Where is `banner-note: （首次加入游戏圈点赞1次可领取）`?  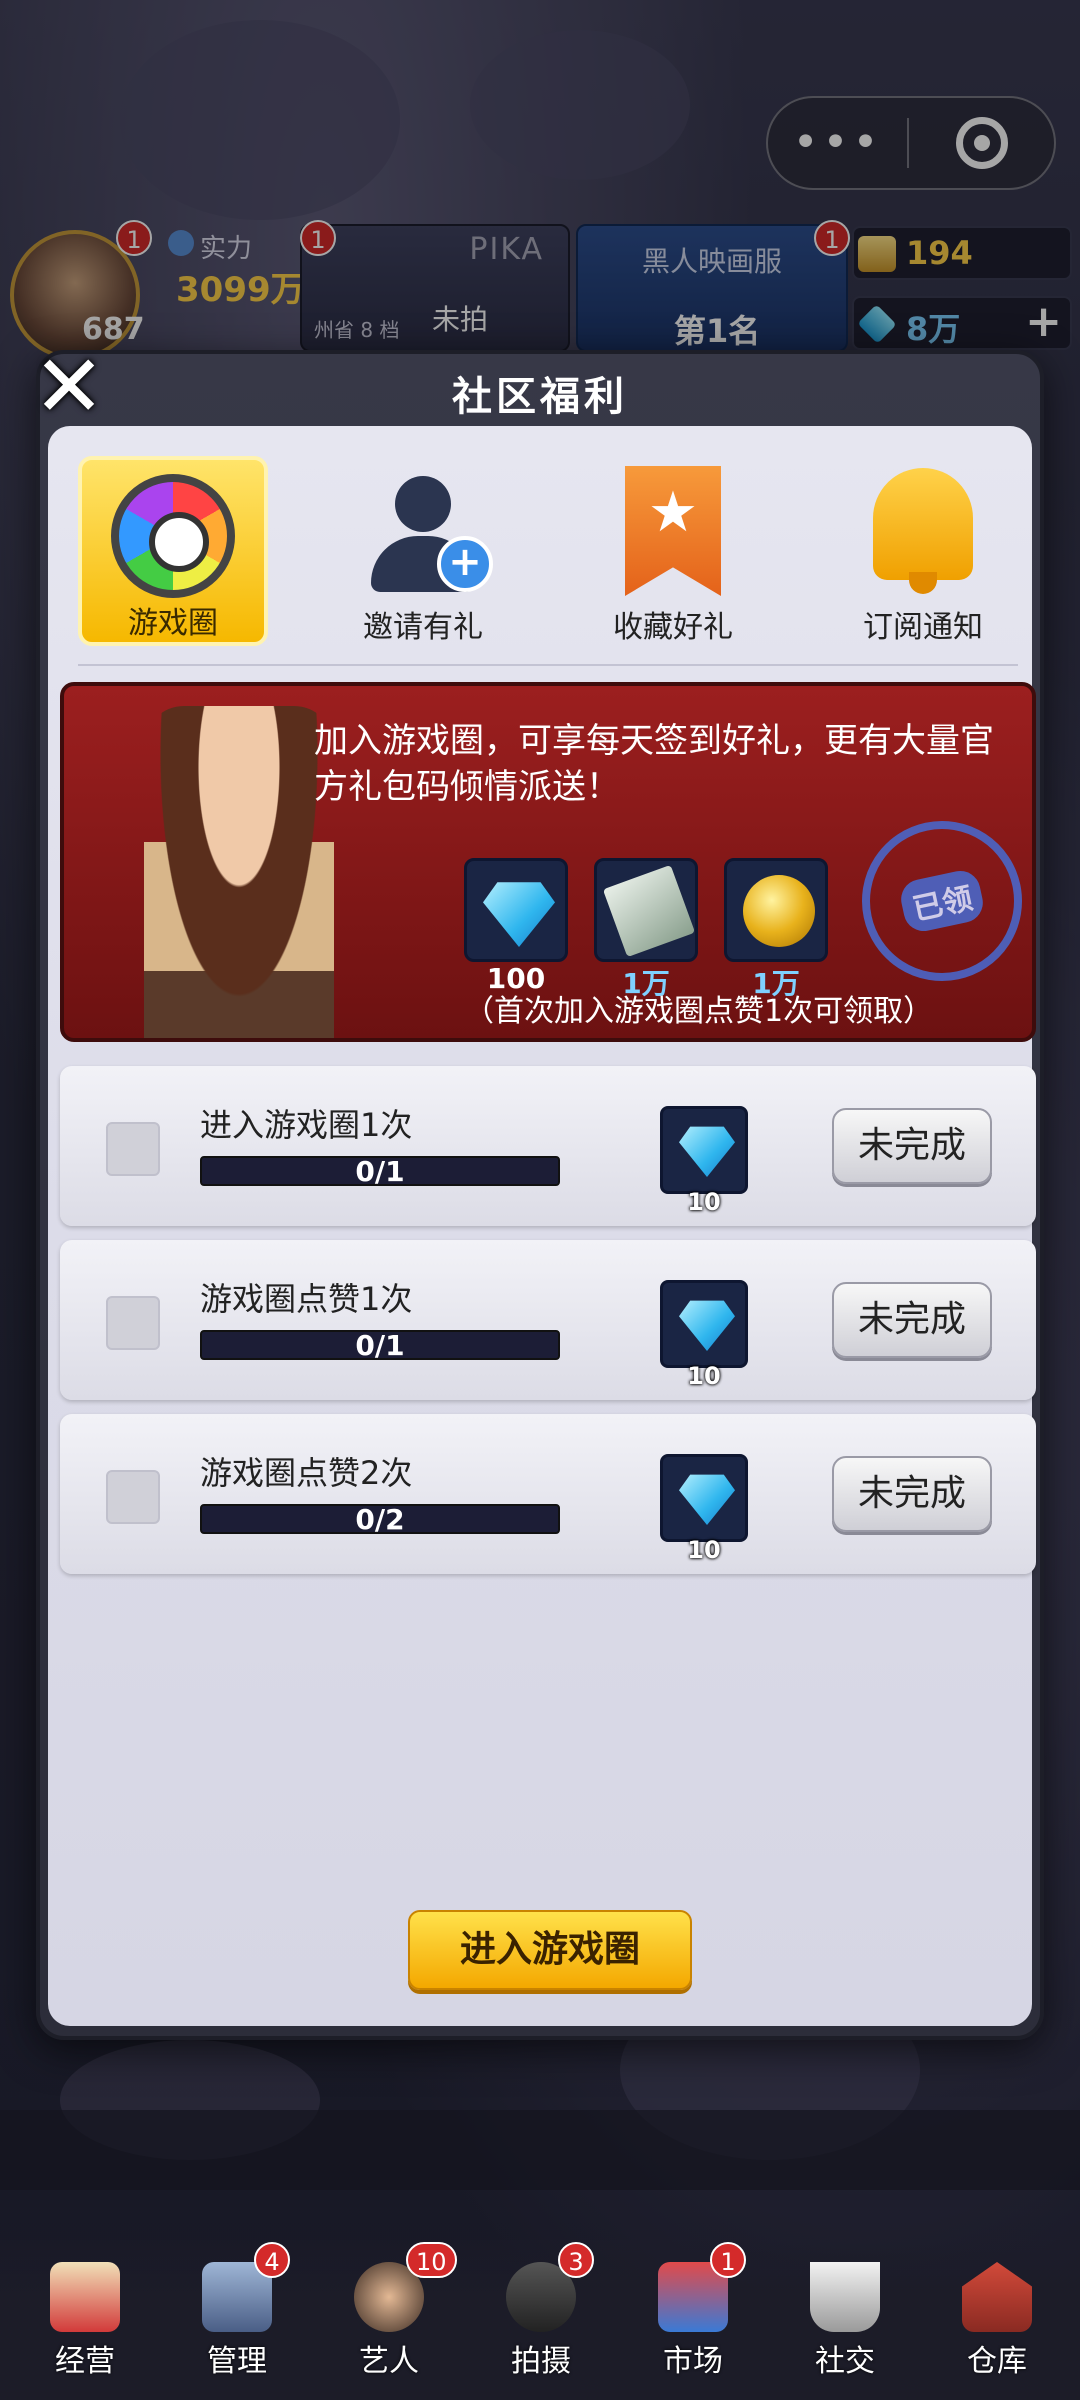 banner-note: （首次加入游戏圈点赞1次可领取） is located at coordinates (699, 1011).